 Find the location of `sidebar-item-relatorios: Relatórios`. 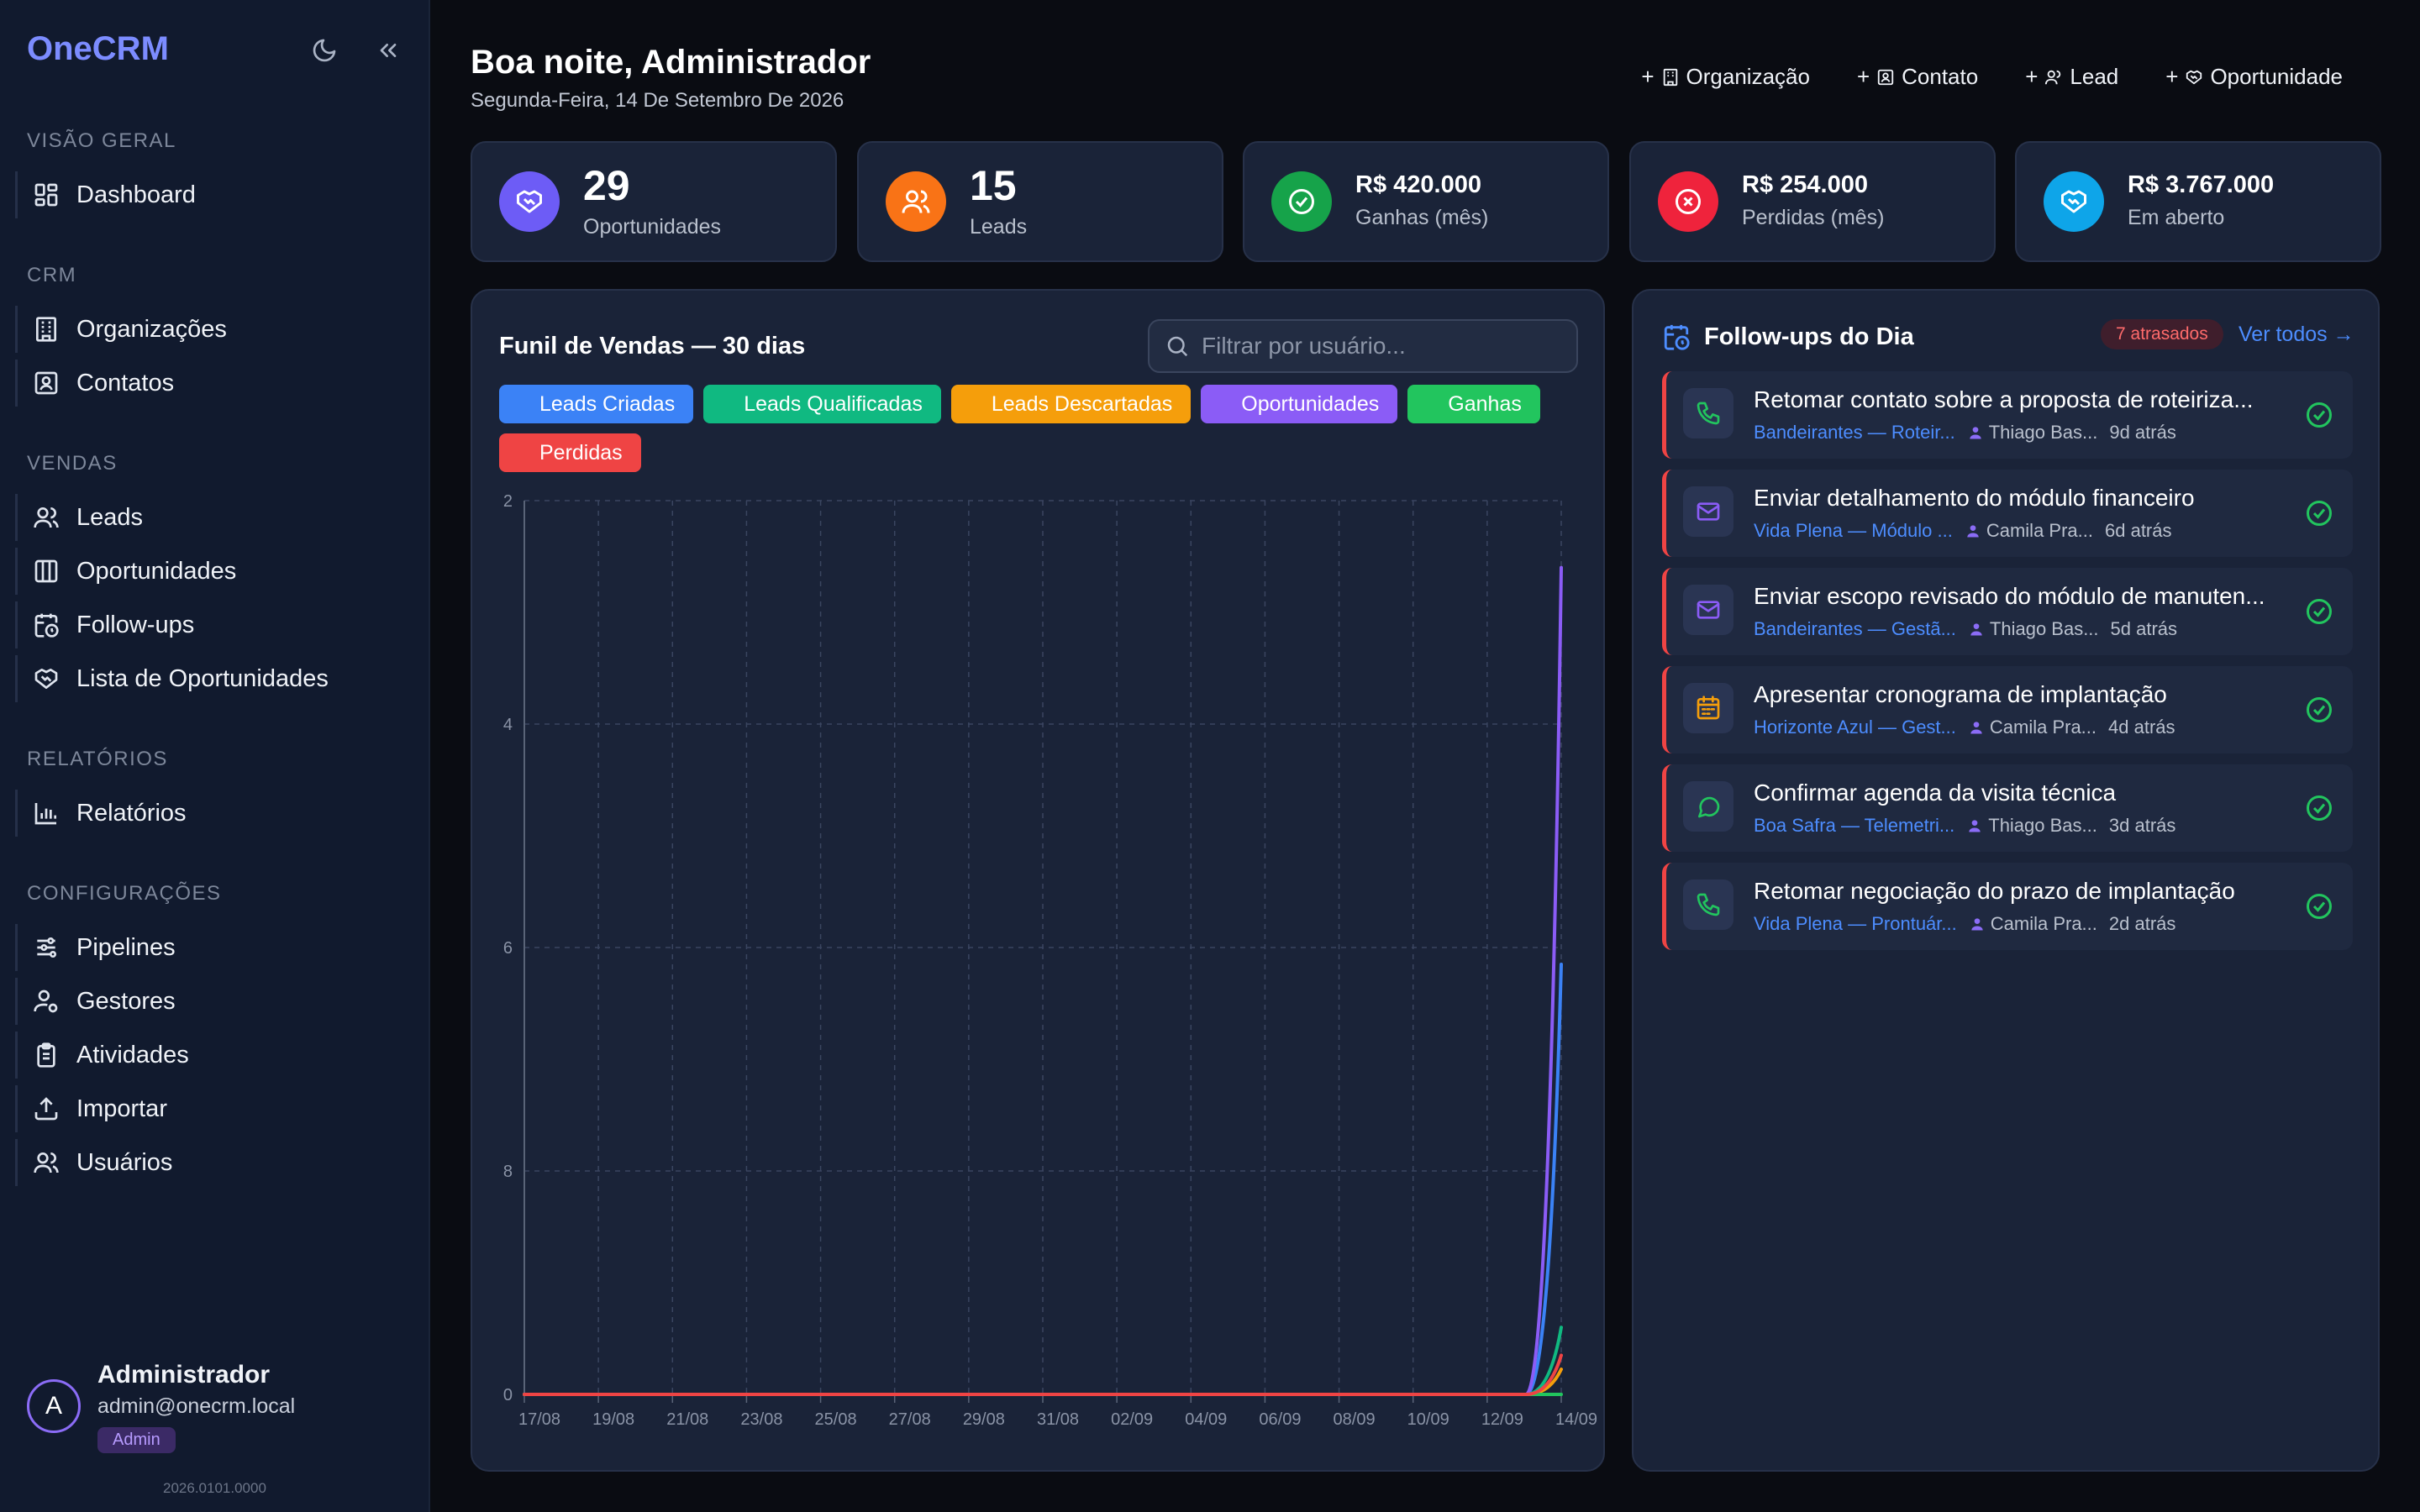

sidebar-item-relatorios: Relatórios is located at coordinates (212, 813).